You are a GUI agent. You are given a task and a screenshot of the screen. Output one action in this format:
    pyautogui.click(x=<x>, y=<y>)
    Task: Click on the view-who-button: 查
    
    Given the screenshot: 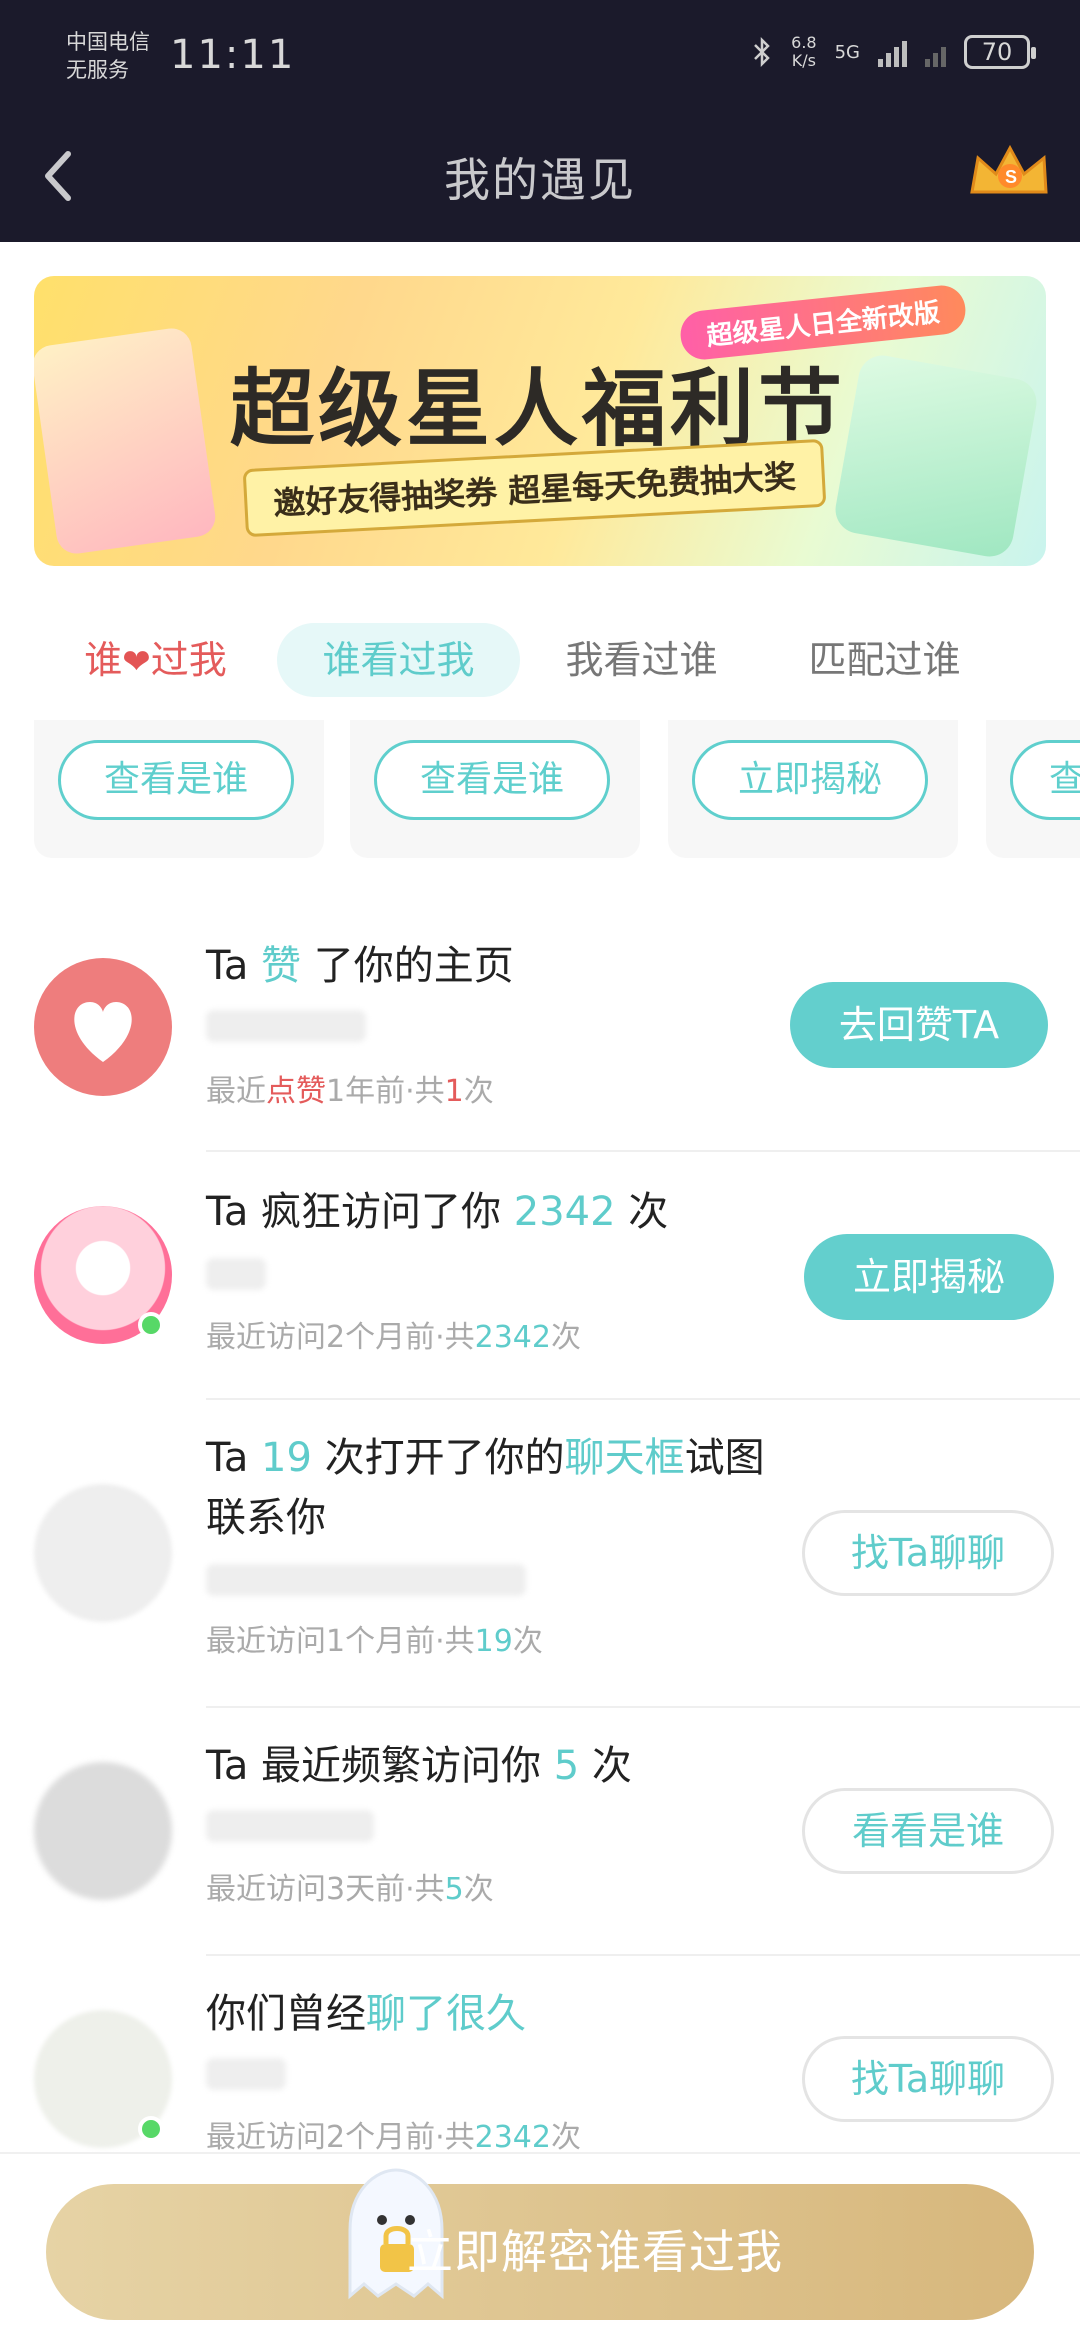 What is the action you would take?
    pyautogui.click(x=1045, y=780)
    